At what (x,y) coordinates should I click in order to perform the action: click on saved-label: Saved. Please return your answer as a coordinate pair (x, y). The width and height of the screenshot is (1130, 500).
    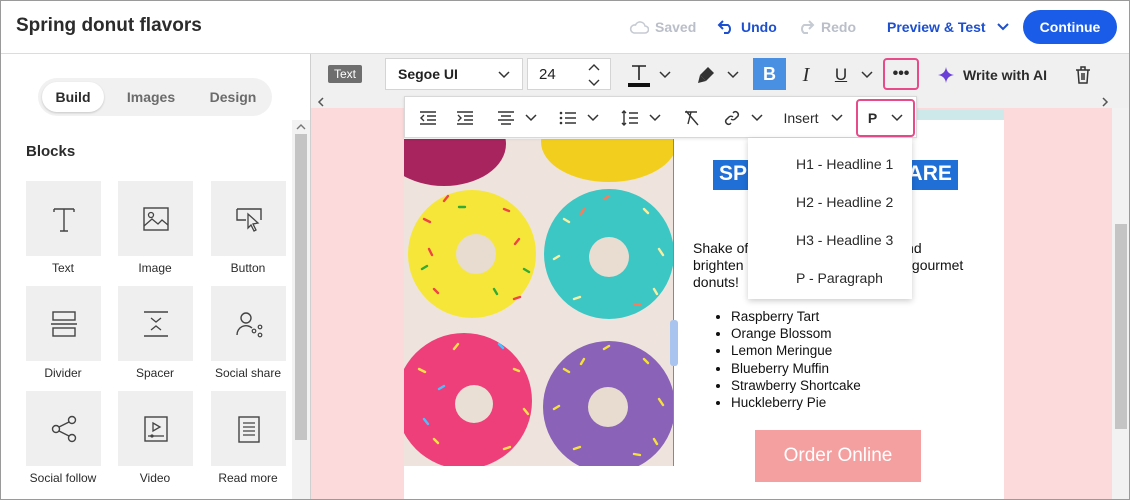
    Looking at the image, I should click on (676, 27).